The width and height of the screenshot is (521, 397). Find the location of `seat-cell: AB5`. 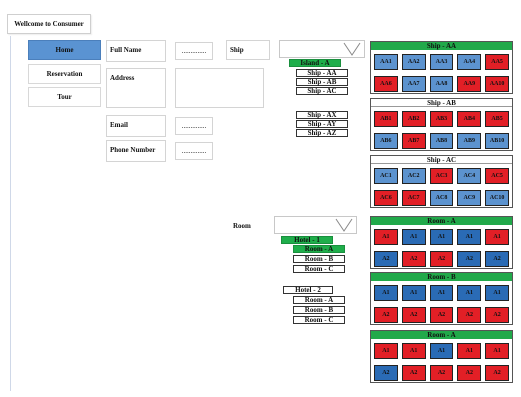

seat-cell: AB5 is located at coordinates (497, 119).